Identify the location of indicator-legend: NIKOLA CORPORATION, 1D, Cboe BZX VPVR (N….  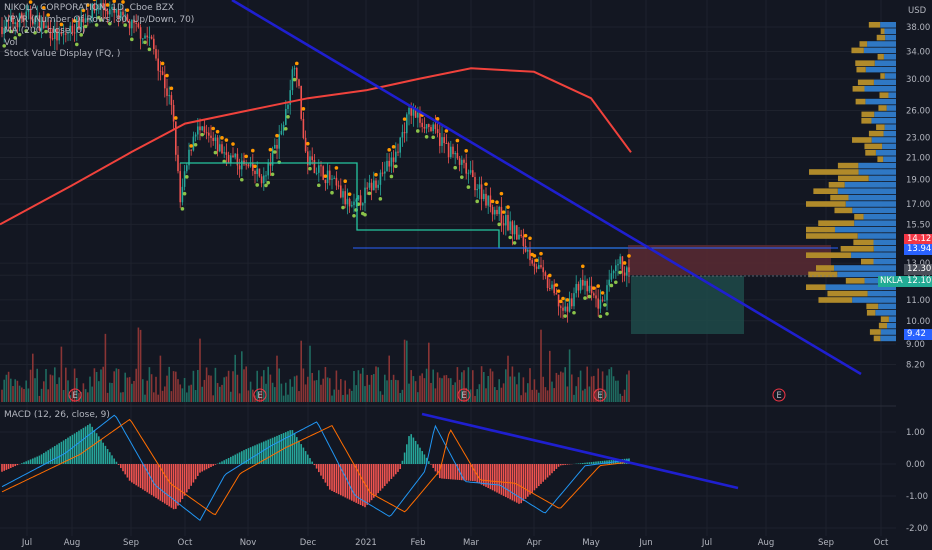
(99, 32).